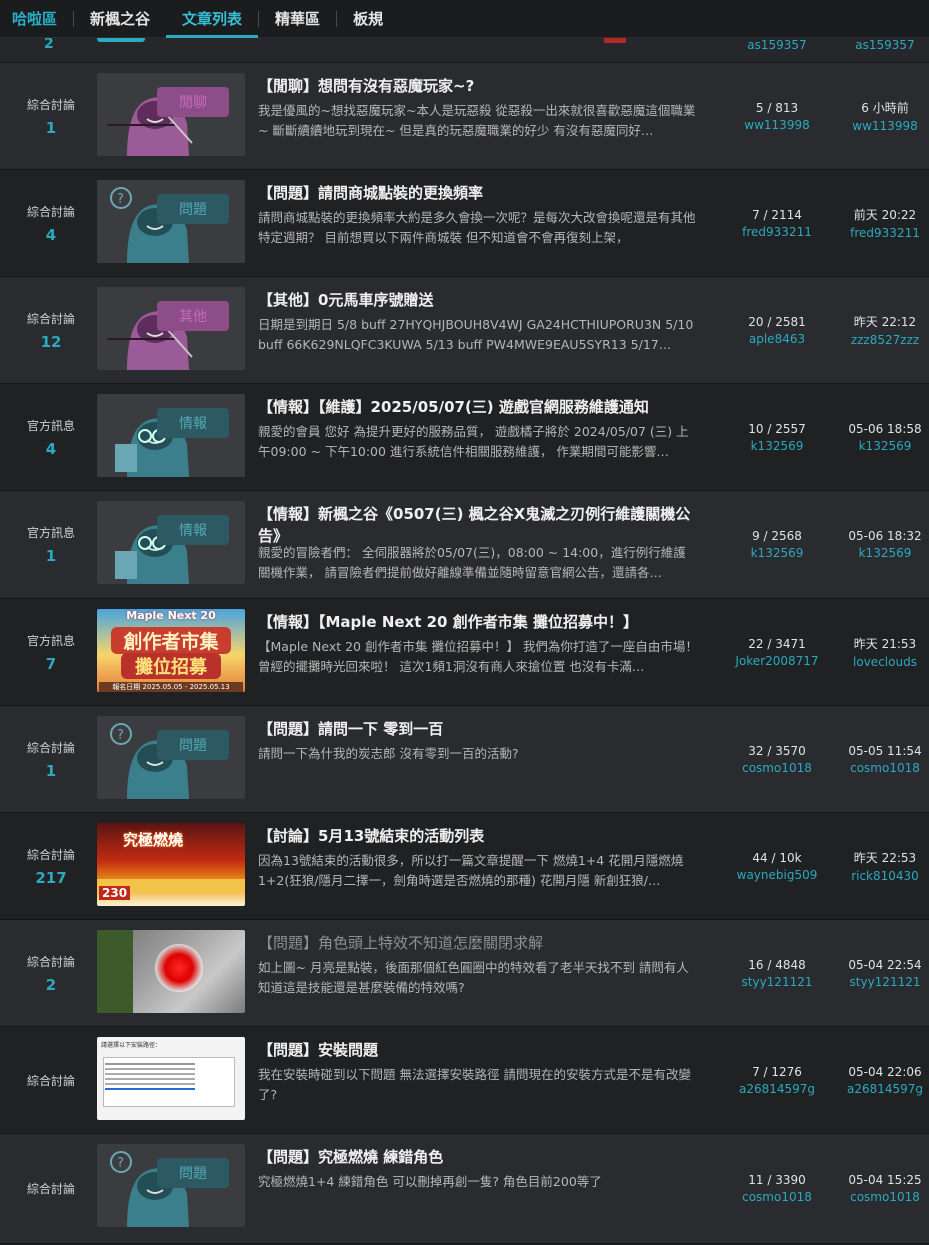 Image resolution: width=929 pixels, height=1245 pixels. Describe the element at coordinates (171, 971) in the screenshot. I see `screenshot-thumbnail` at that location.